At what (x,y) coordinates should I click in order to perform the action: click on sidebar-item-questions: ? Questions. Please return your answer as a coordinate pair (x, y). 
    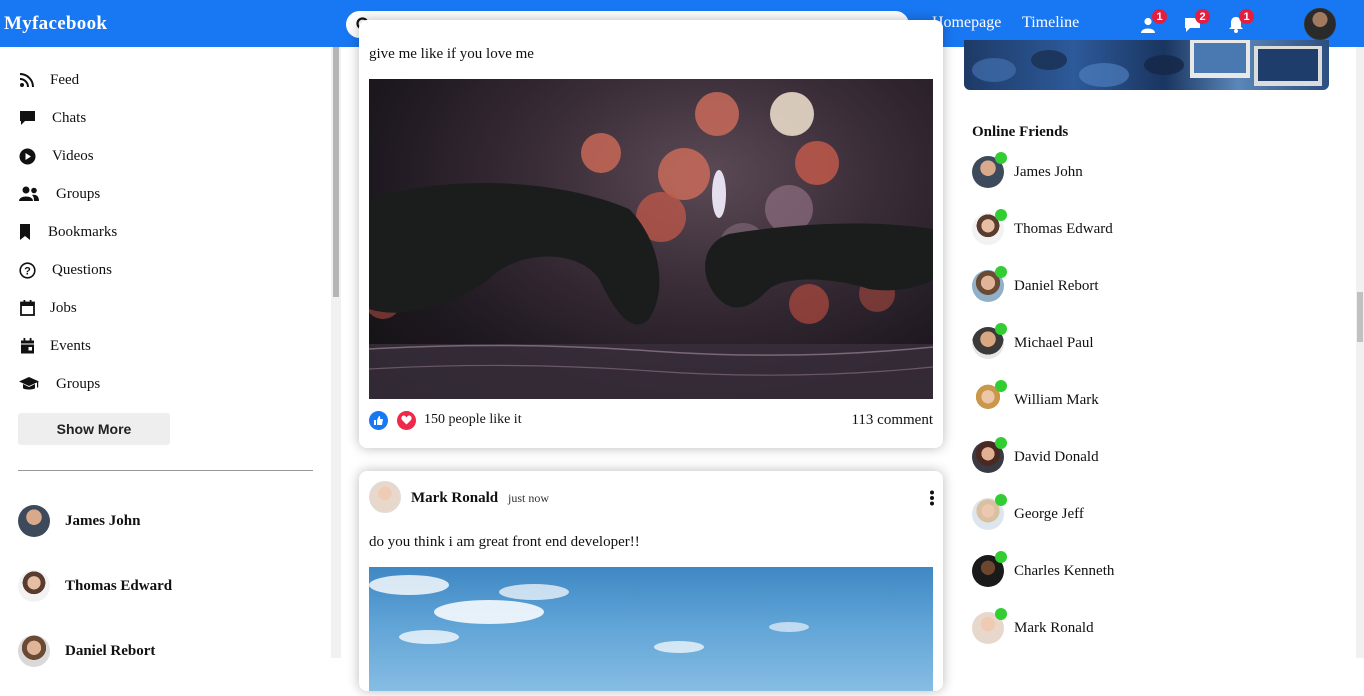
    Looking at the image, I should click on (65, 270).